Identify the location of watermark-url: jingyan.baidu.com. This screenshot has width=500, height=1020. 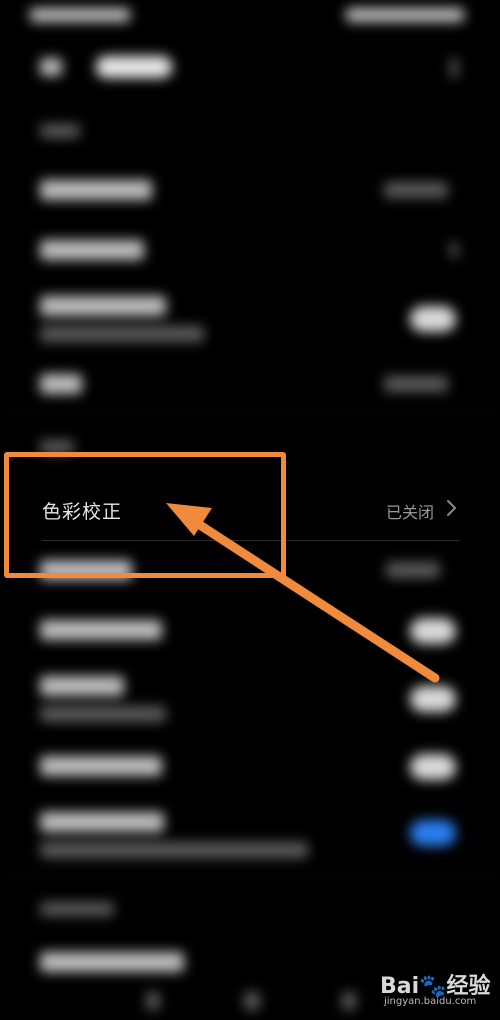
(430, 1001).